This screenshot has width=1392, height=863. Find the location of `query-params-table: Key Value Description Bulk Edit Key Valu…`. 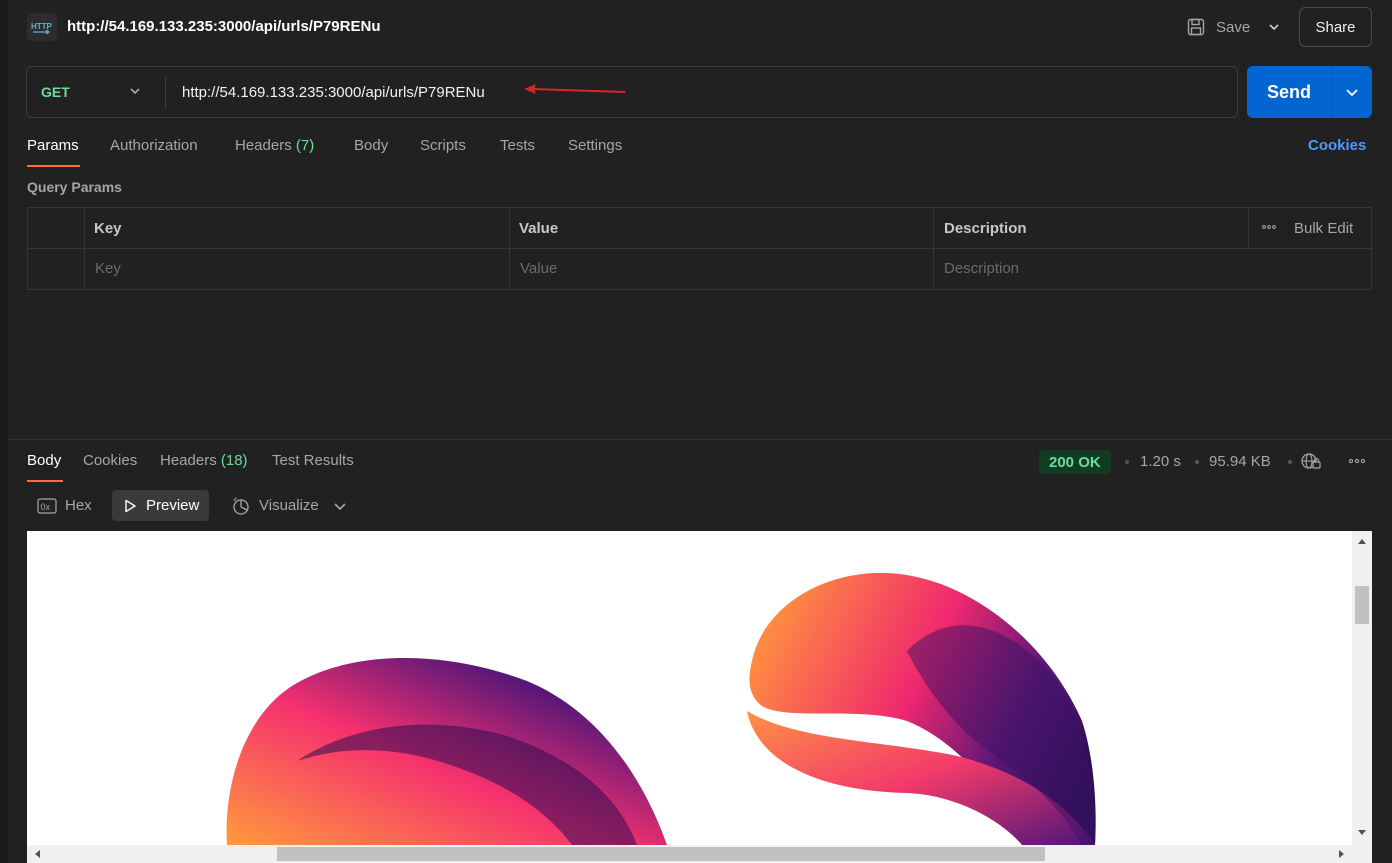

query-params-table: Key Value Description Bulk Edit Key Valu… is located at coordinates (699, 248).